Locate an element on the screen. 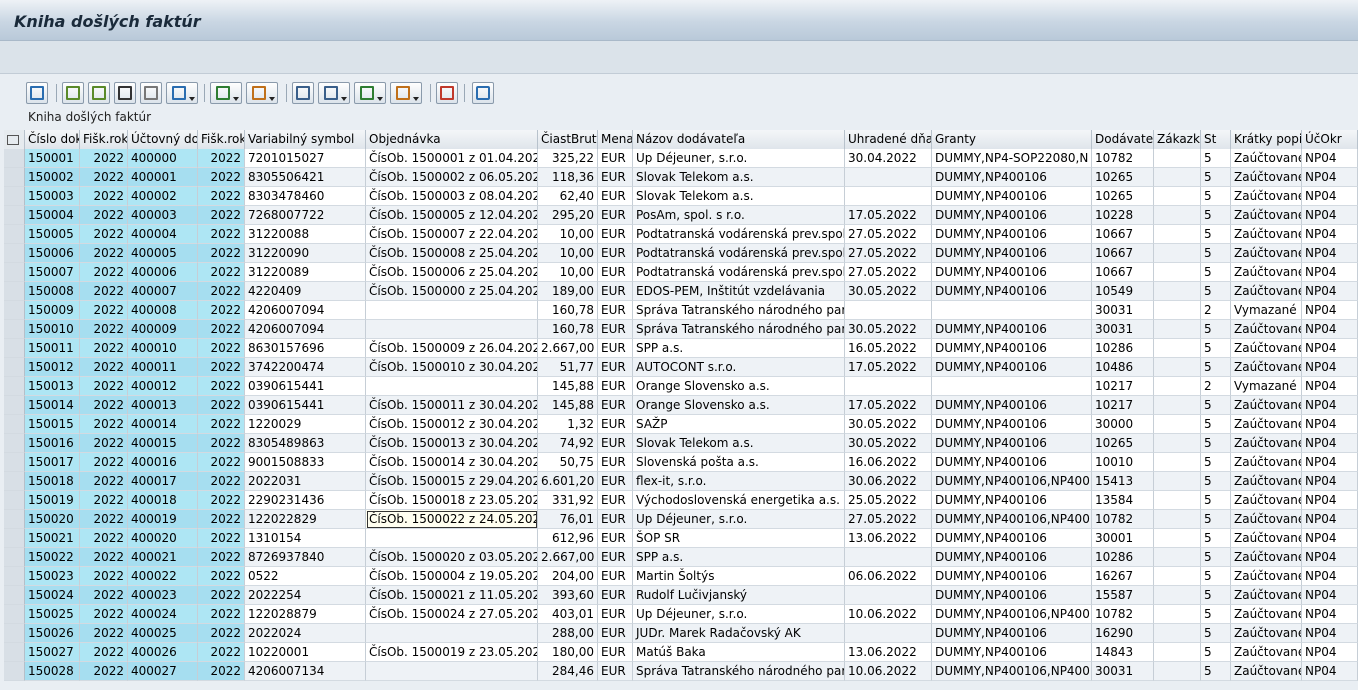 The image size is (1358, 690). cell-variable-symbol: 31220088 is located at coordinates (305, 234).